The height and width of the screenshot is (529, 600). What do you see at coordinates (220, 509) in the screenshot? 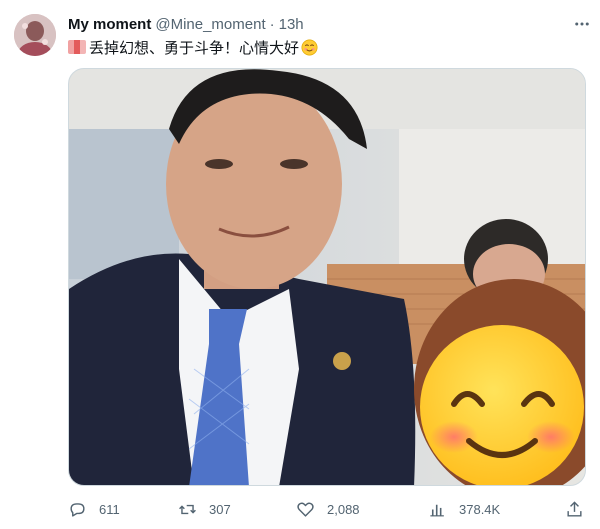
I see `retweet-count: 307` at bounding box center [220, 509].